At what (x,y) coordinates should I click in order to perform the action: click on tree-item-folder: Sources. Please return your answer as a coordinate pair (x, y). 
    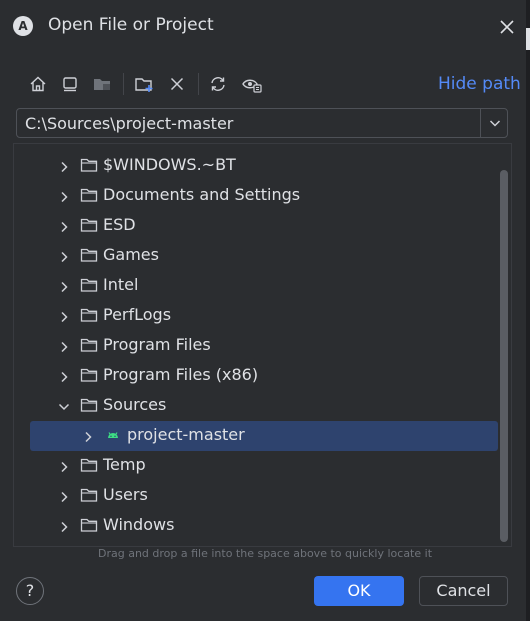
    Looking at the image, I should click on (256, 406).